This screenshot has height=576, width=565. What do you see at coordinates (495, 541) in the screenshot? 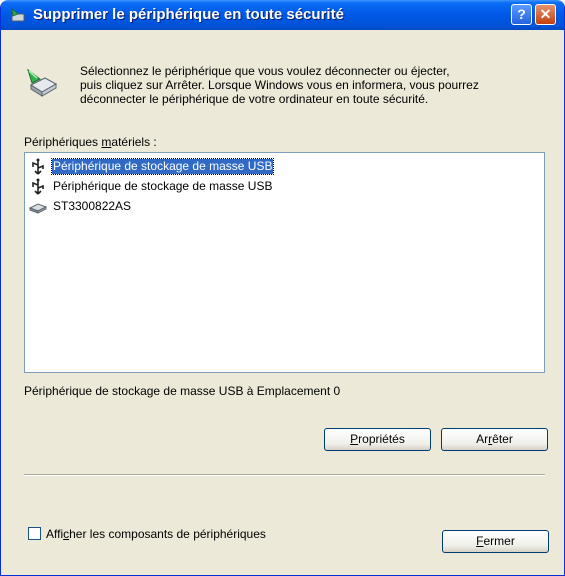
I see `close-button: Fermer` at bounding box center [495, 541].